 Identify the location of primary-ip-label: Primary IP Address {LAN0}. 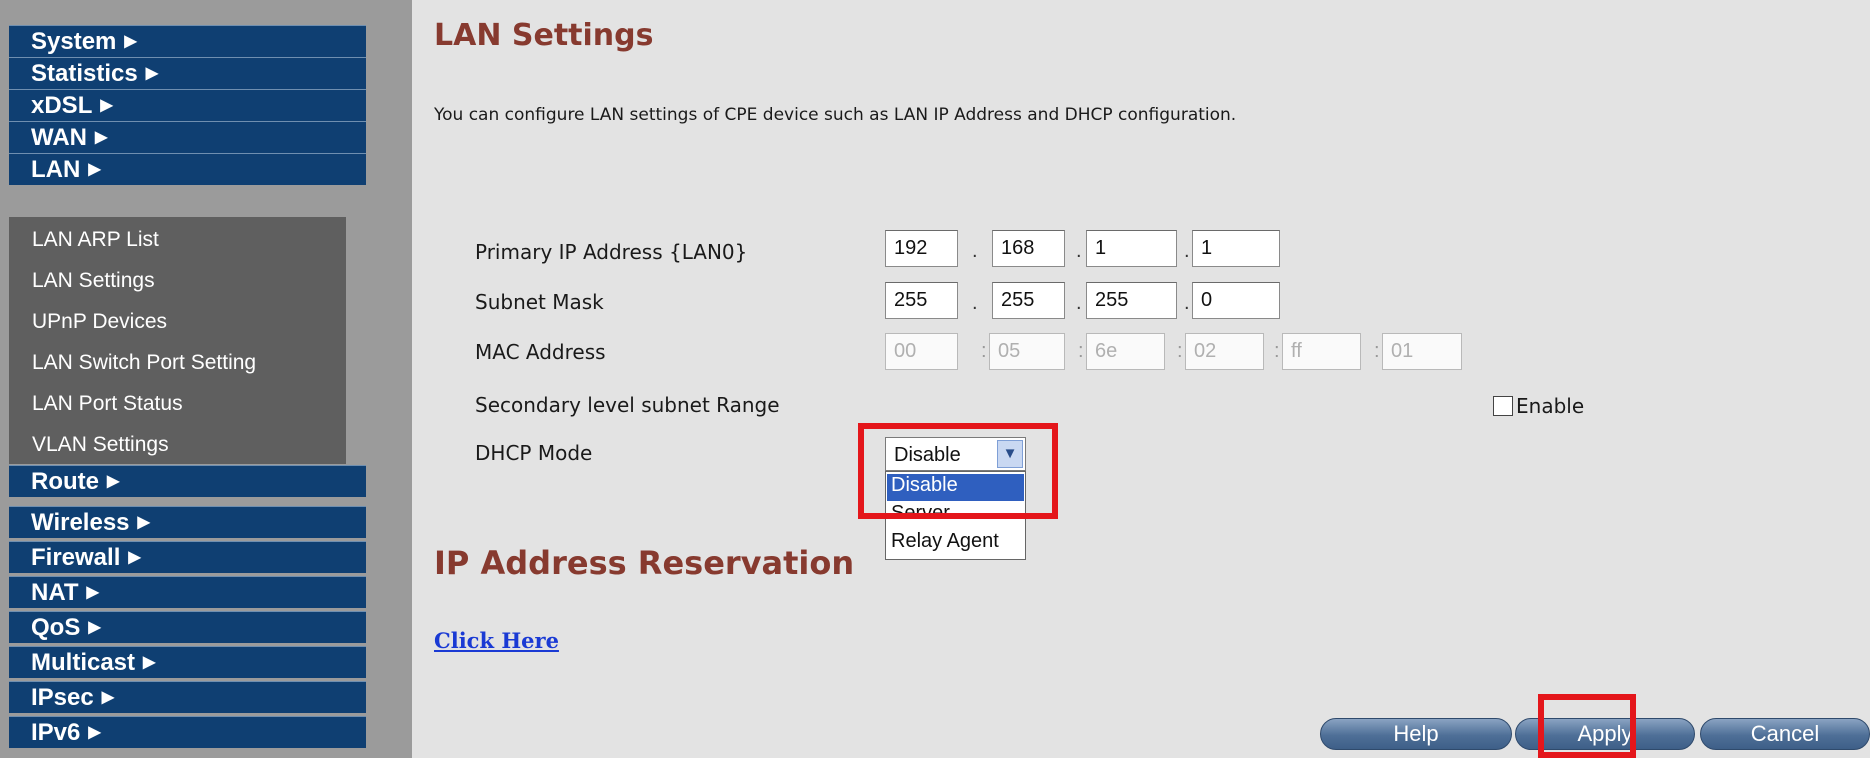
(611, 252).